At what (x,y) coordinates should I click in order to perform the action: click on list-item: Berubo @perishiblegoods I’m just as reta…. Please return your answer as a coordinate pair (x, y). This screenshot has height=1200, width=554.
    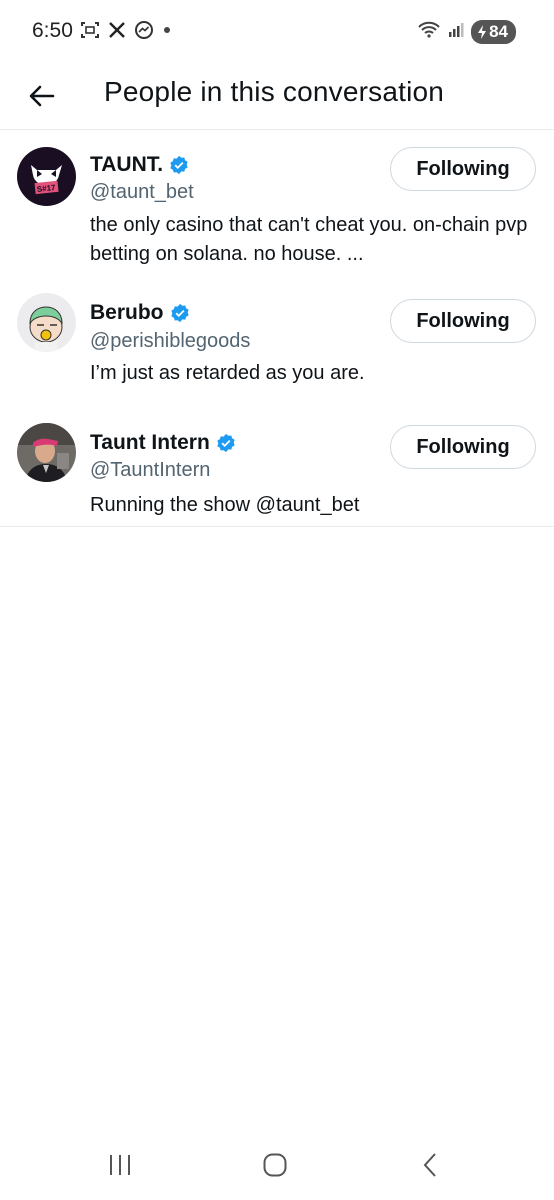
    Looking at the image, I should click on (277, 341).